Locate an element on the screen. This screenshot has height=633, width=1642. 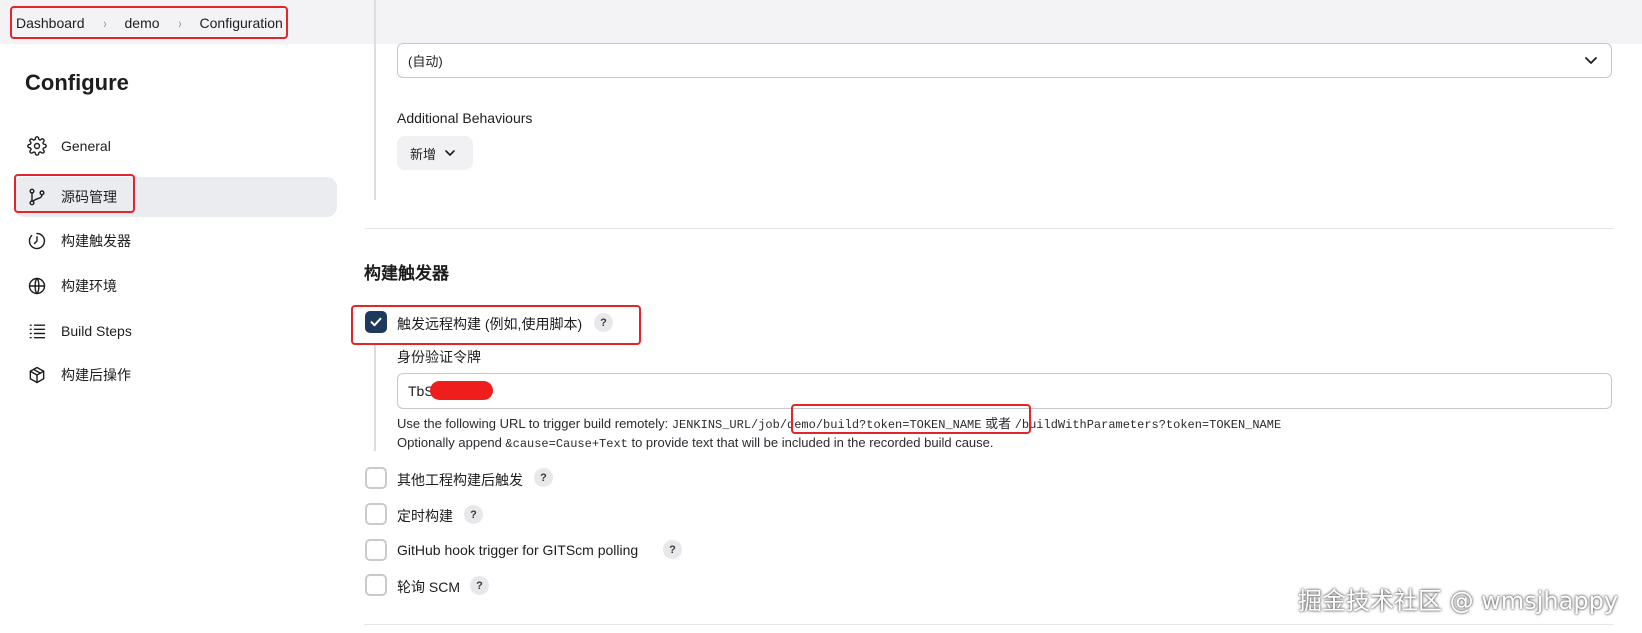
section-title-build-triggers: 构建触发器 is located at coordinates (406, 273).